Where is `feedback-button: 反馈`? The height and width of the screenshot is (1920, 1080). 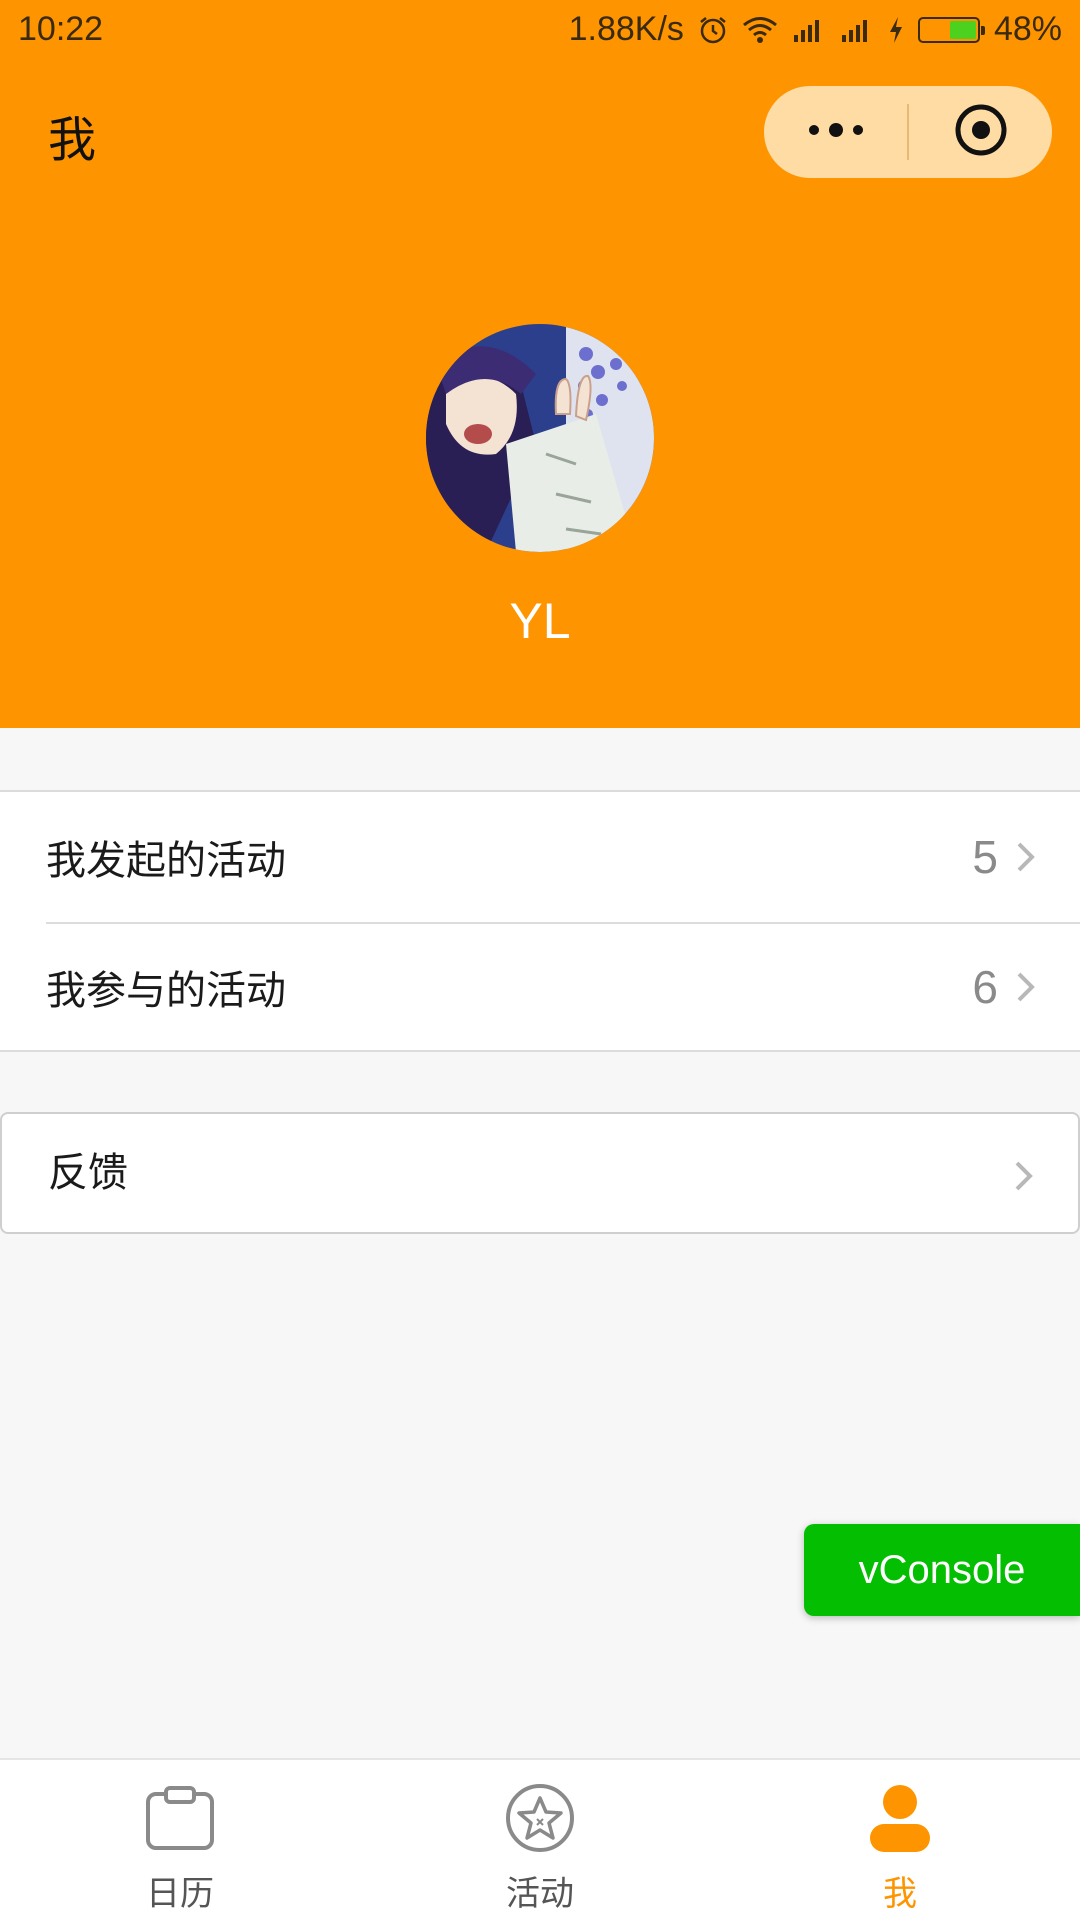 feedback-button: 反馈 is located at coordinates (540, 1173).